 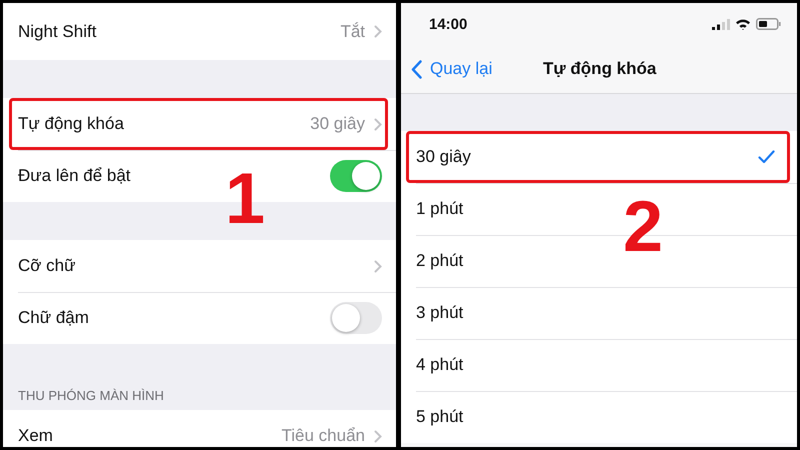 What do you see at coordinates (768, 24) in the screenshot?
I see `battery-icon` at bounding box center [768, 24].